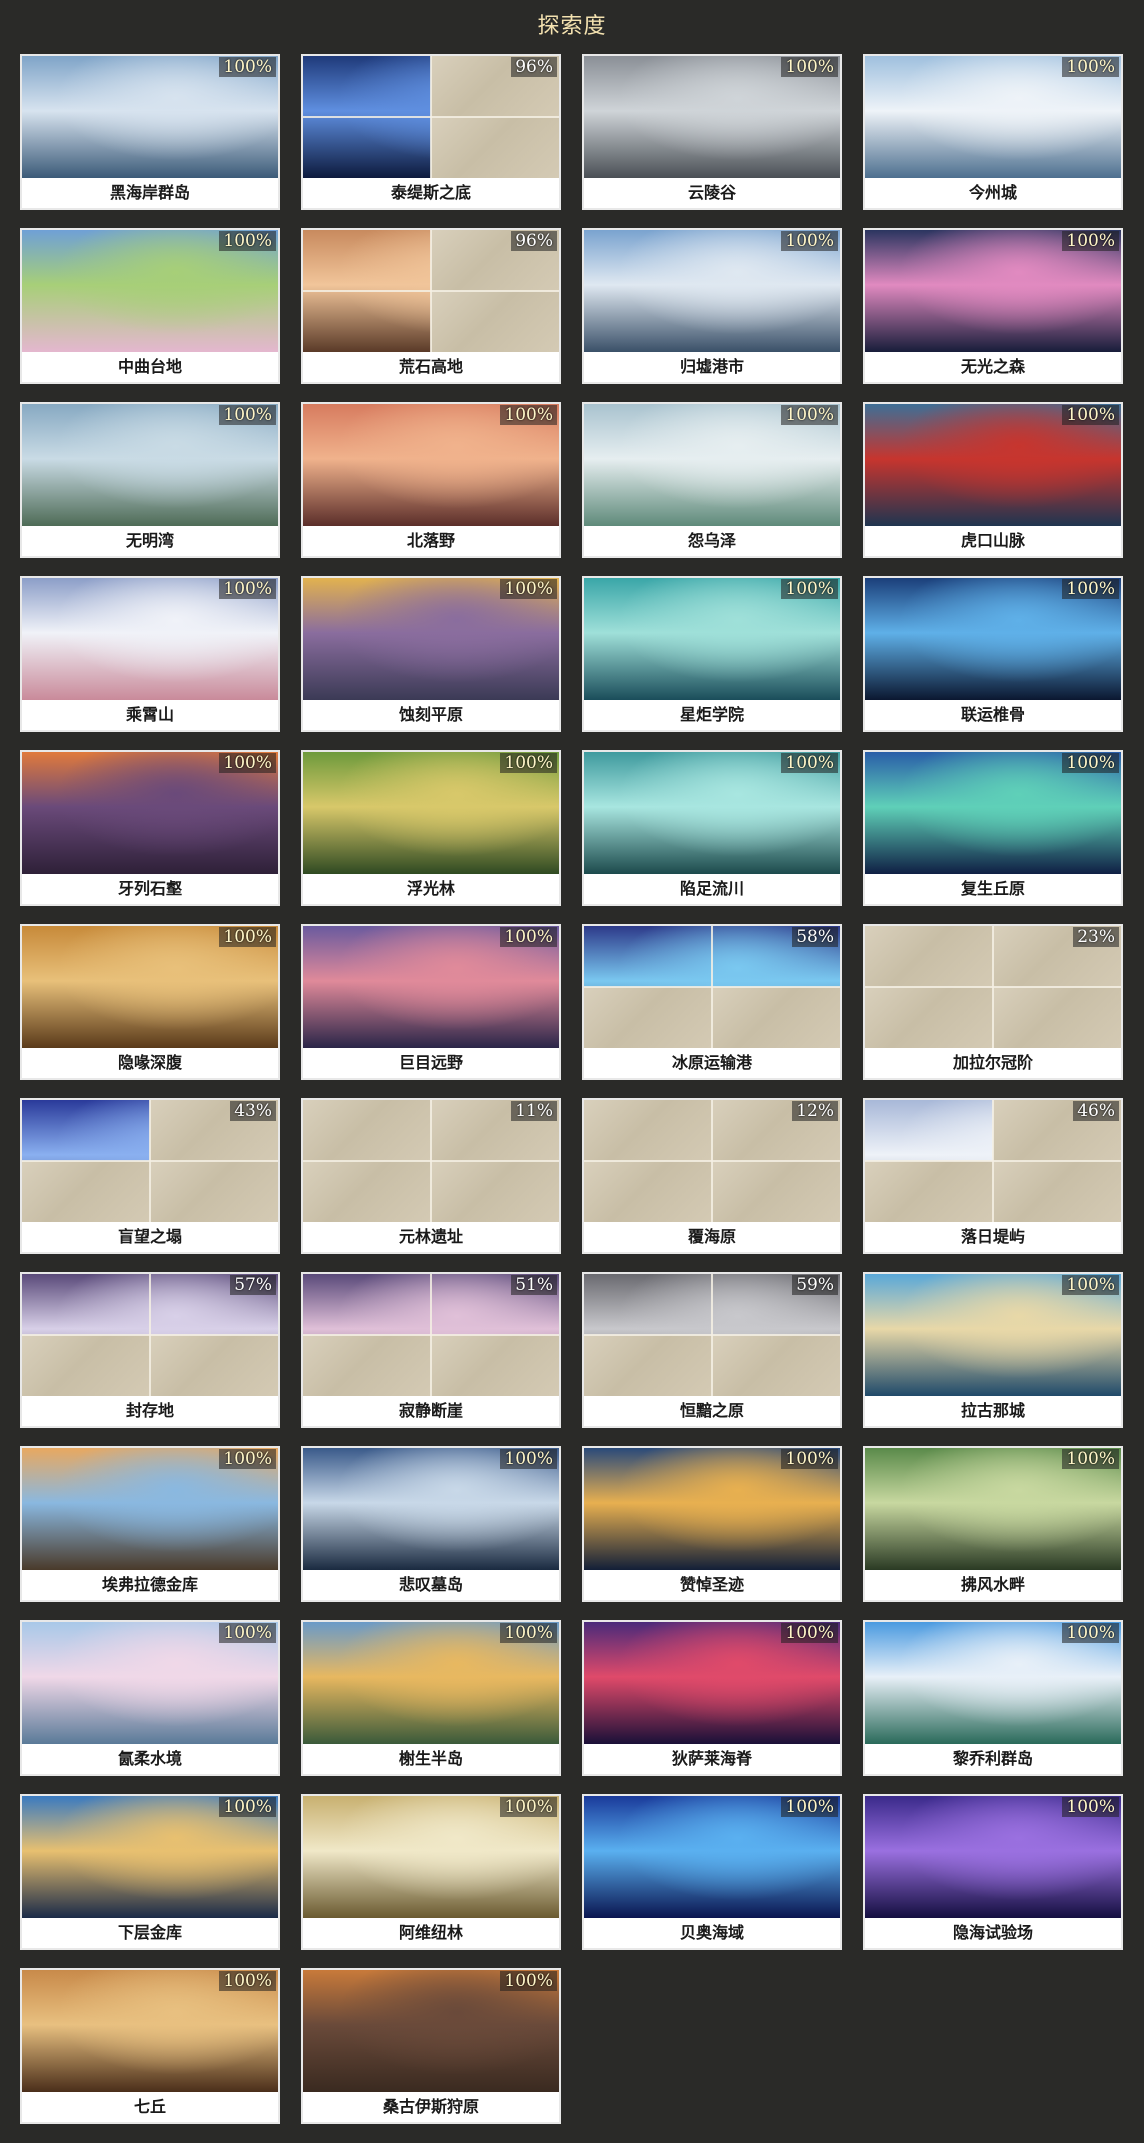 This screenshot has width=1144, height=2143. I want to click on region-card: 100% 联运椎骨, so click(993, 654).